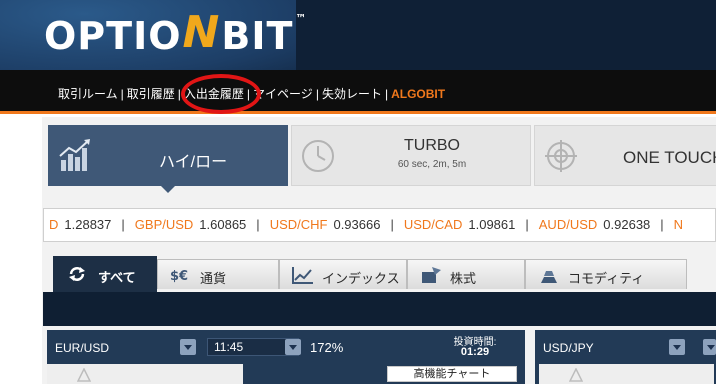  Describe the element at coordinates (223, 224) in the screenshot. I see `ticker-value: 1.60865` at that location.